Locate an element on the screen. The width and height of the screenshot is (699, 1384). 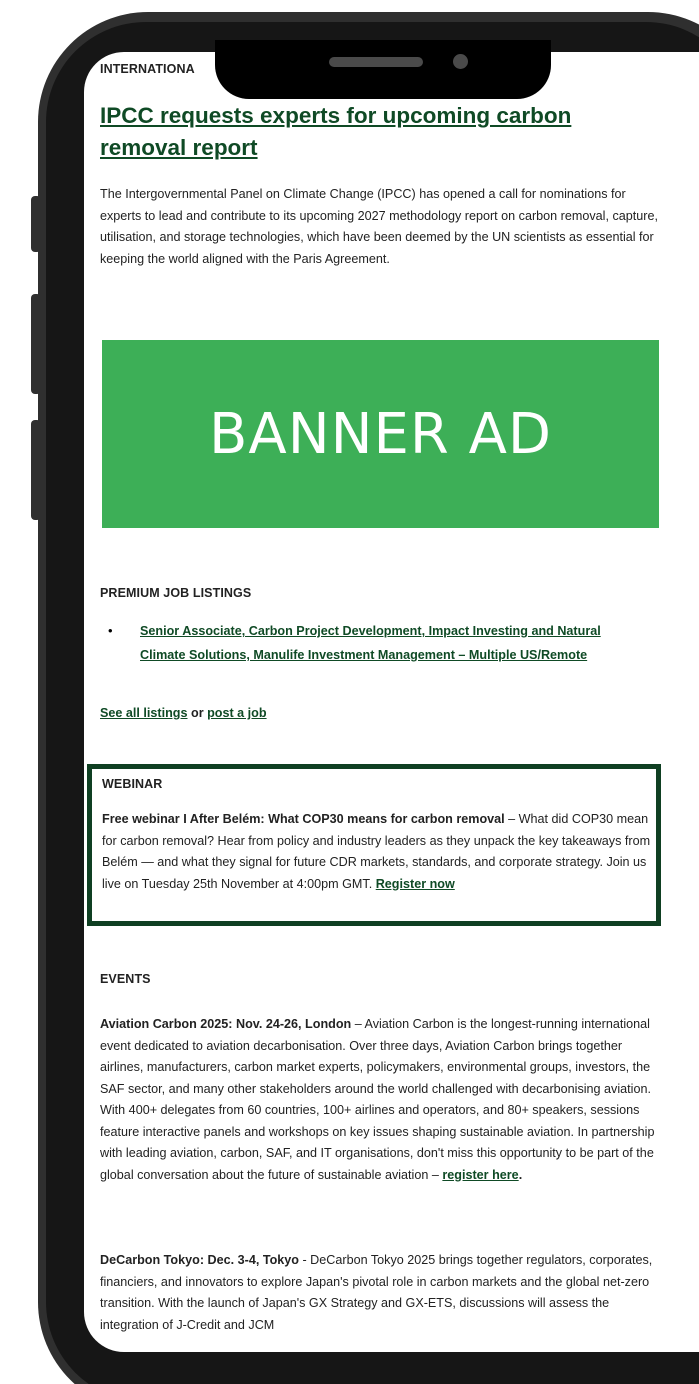
event-title: Aviation Carbon 2025: Nov. 24-26, London is located at coordinates (226, 1024).